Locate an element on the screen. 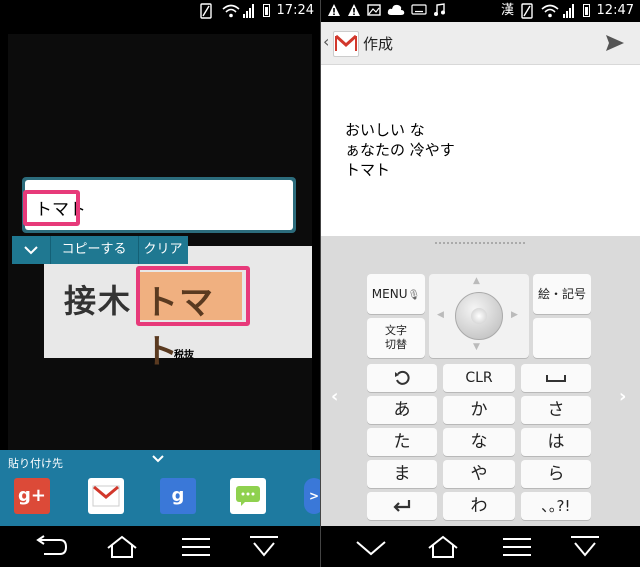  undo-icon is located at coordinates (402, 377).